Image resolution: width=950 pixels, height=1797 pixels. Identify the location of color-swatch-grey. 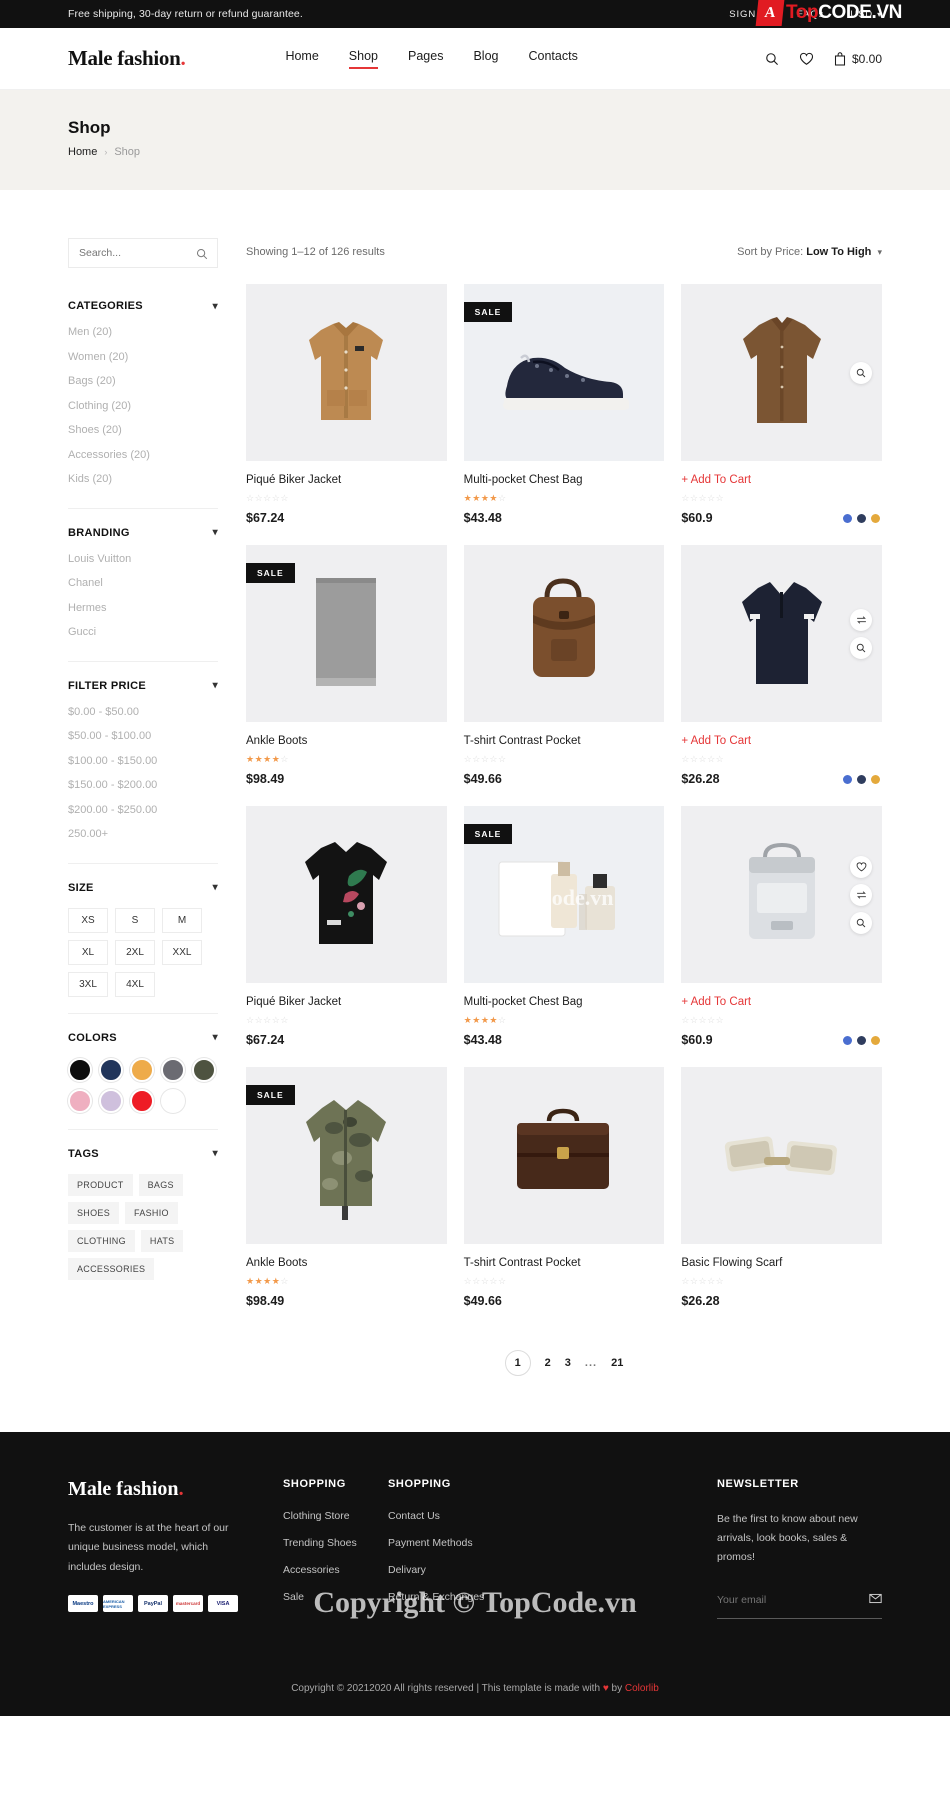
(173, 1069).